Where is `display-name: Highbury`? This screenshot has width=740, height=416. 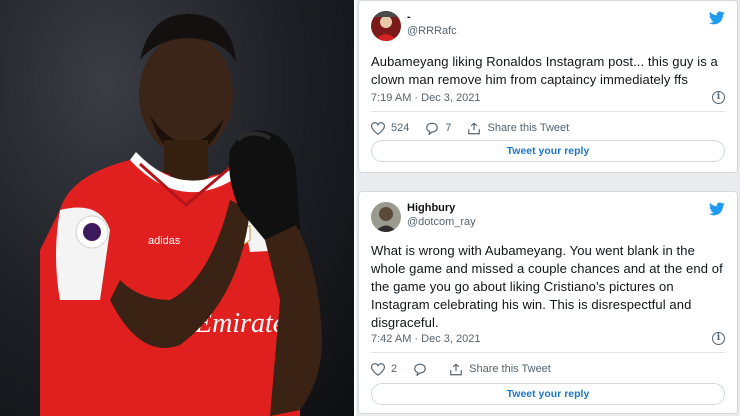 display-name: Highbury is located at coordinates (431, 208).